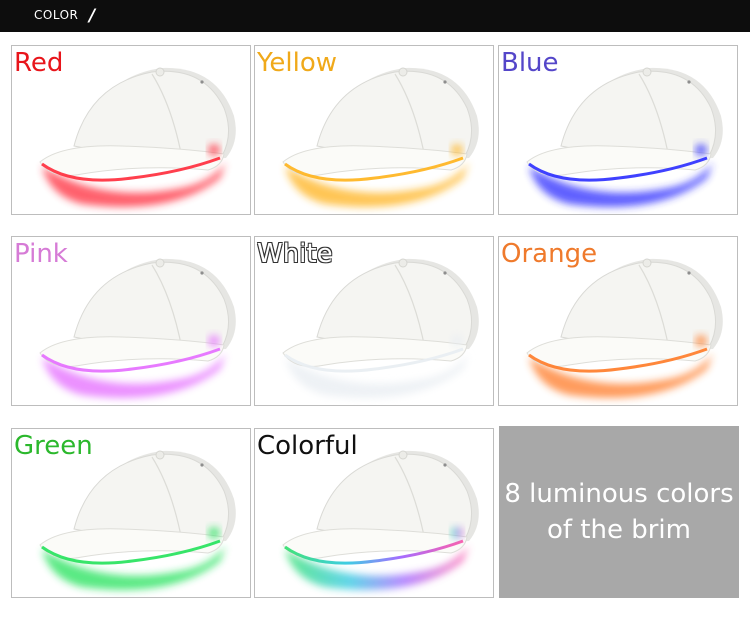 The width and height of the screenshot is (750, 640). What do you see at coordinates (619, 494) in the screenshot?
I see `info-line-1: 8 luminous colors` at bounding box center [619, 494].